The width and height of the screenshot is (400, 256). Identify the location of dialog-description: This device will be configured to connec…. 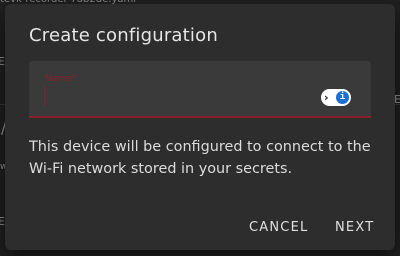
(200, 158).